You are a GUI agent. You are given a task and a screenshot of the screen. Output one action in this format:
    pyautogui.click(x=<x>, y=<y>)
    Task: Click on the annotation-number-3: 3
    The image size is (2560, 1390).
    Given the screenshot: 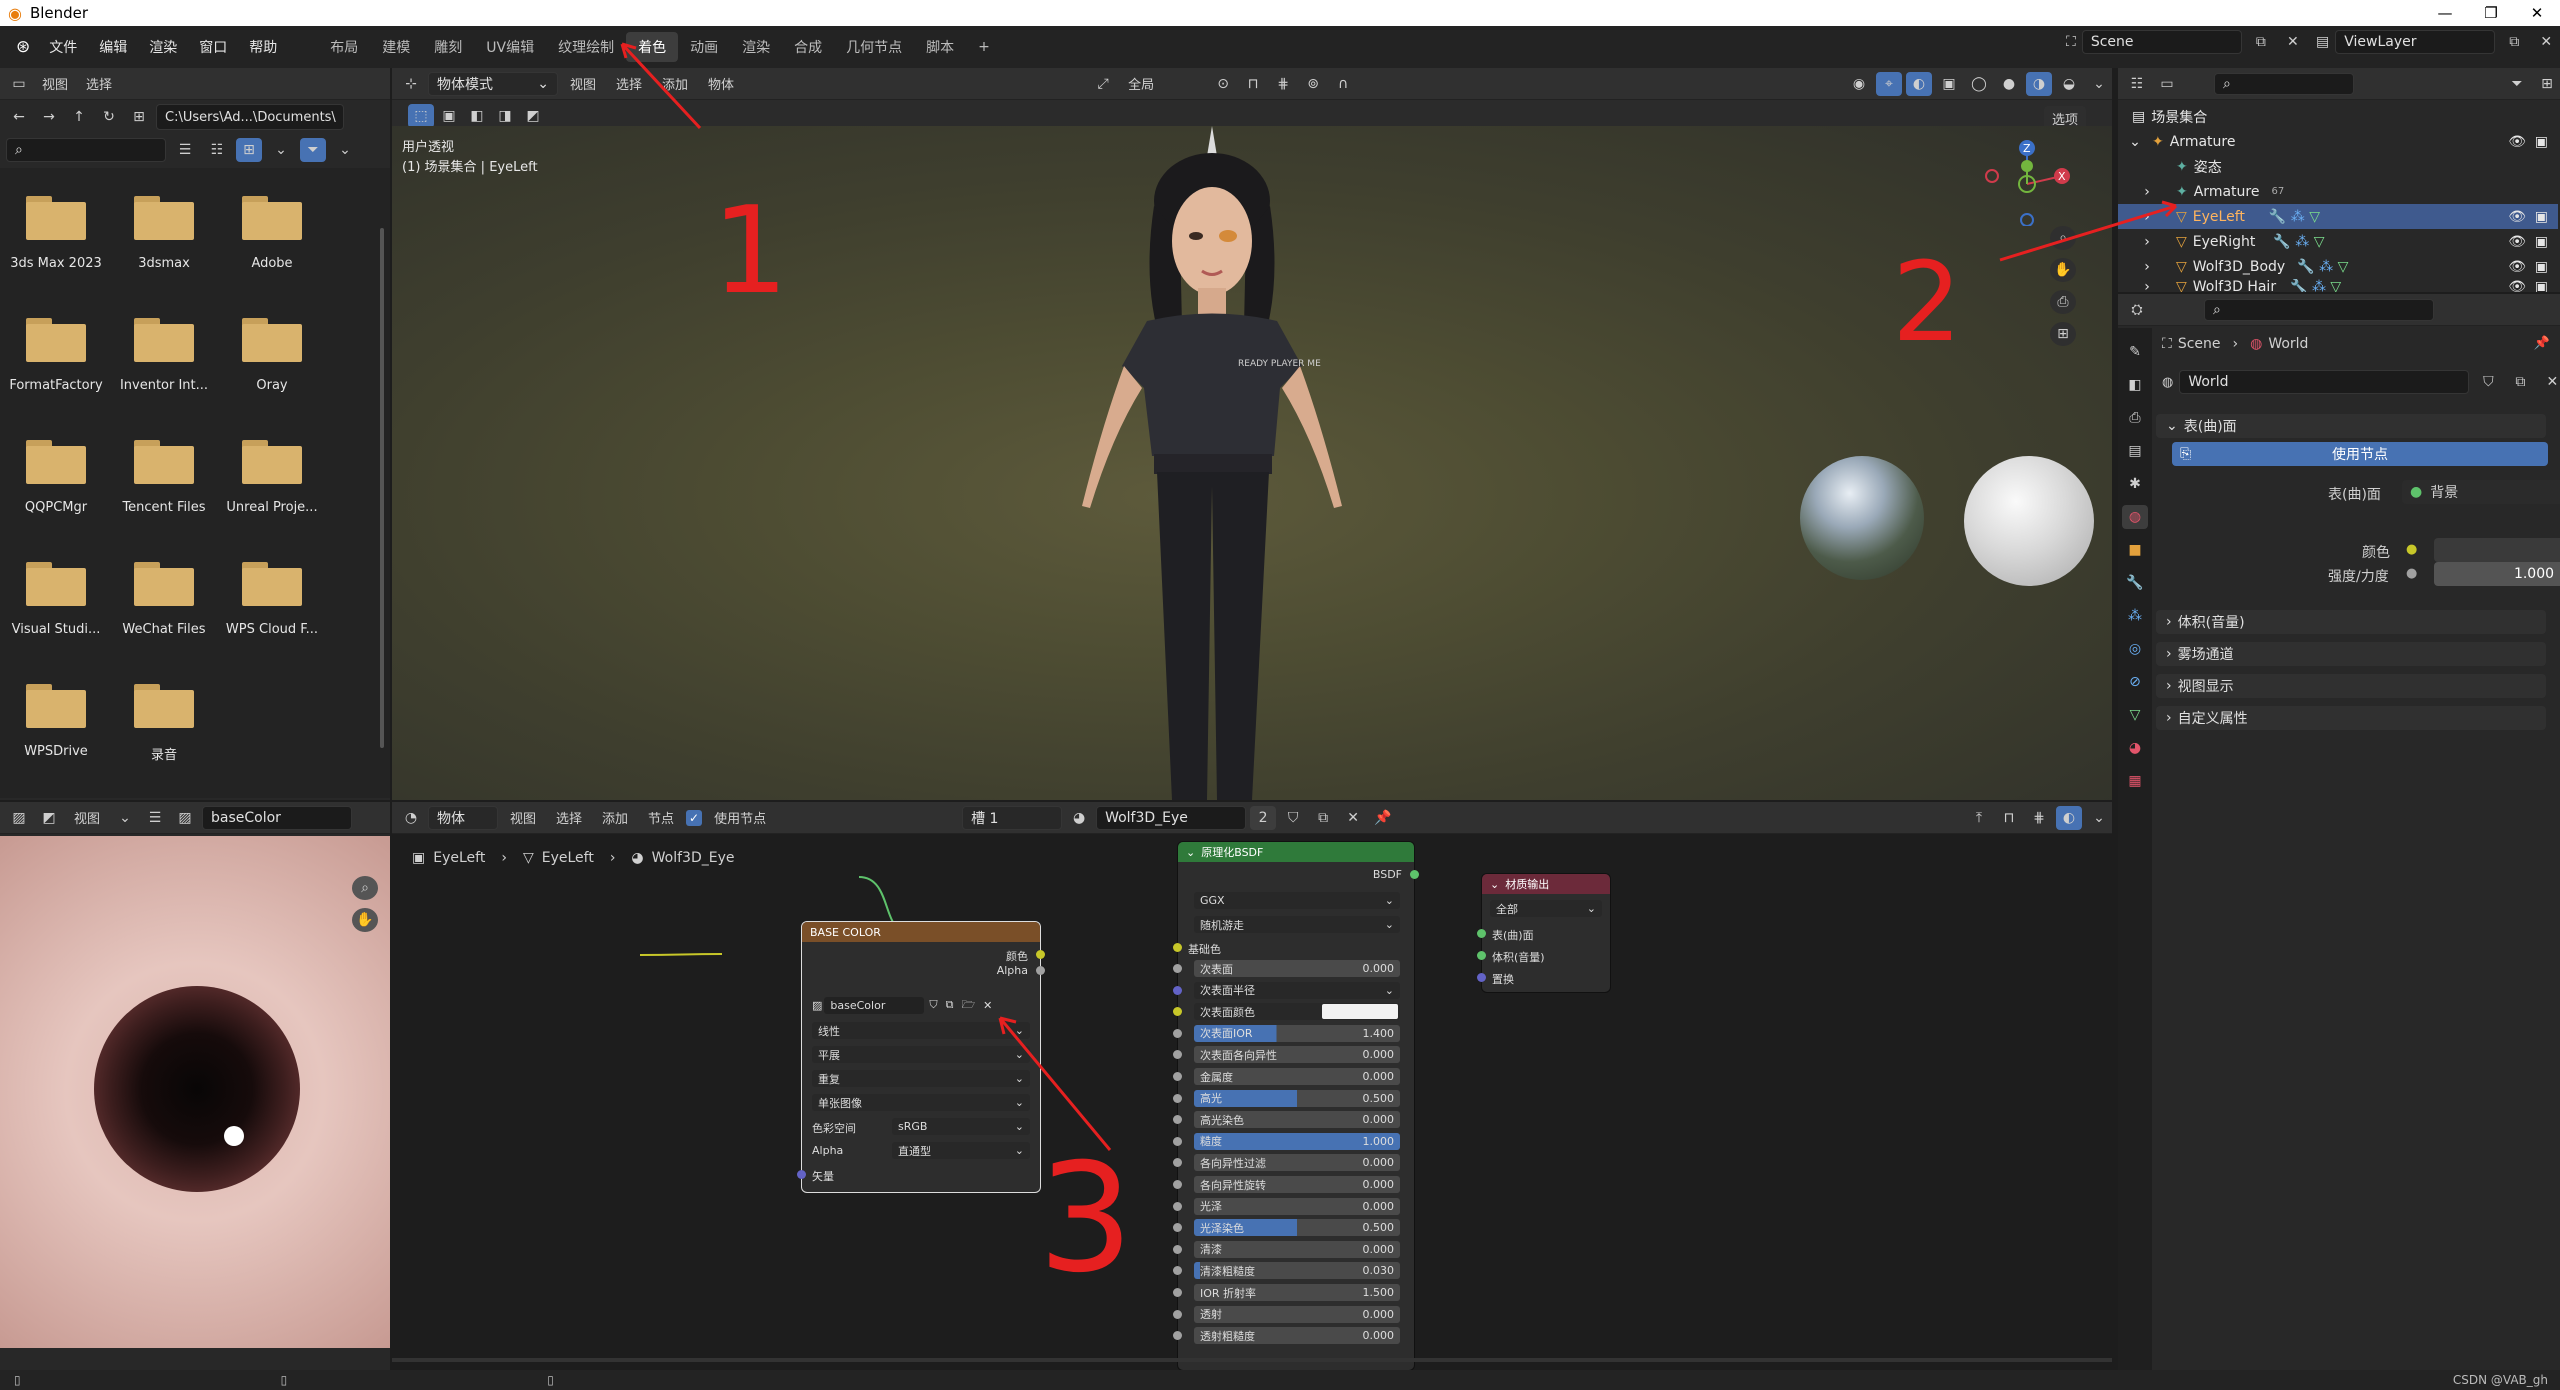 What is the action you would take?
    pyautogui.click(x=1085, y=1219)
    